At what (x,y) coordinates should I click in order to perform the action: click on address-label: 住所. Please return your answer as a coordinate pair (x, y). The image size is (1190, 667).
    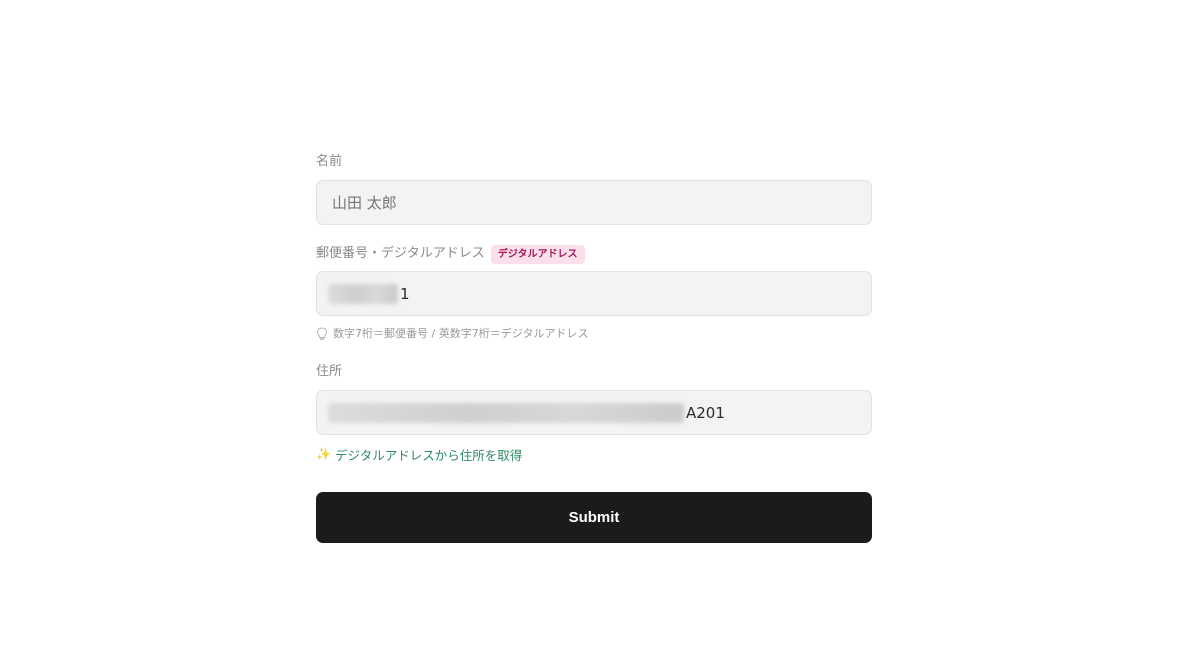
    Looking at the image, I should click on (594, 372).